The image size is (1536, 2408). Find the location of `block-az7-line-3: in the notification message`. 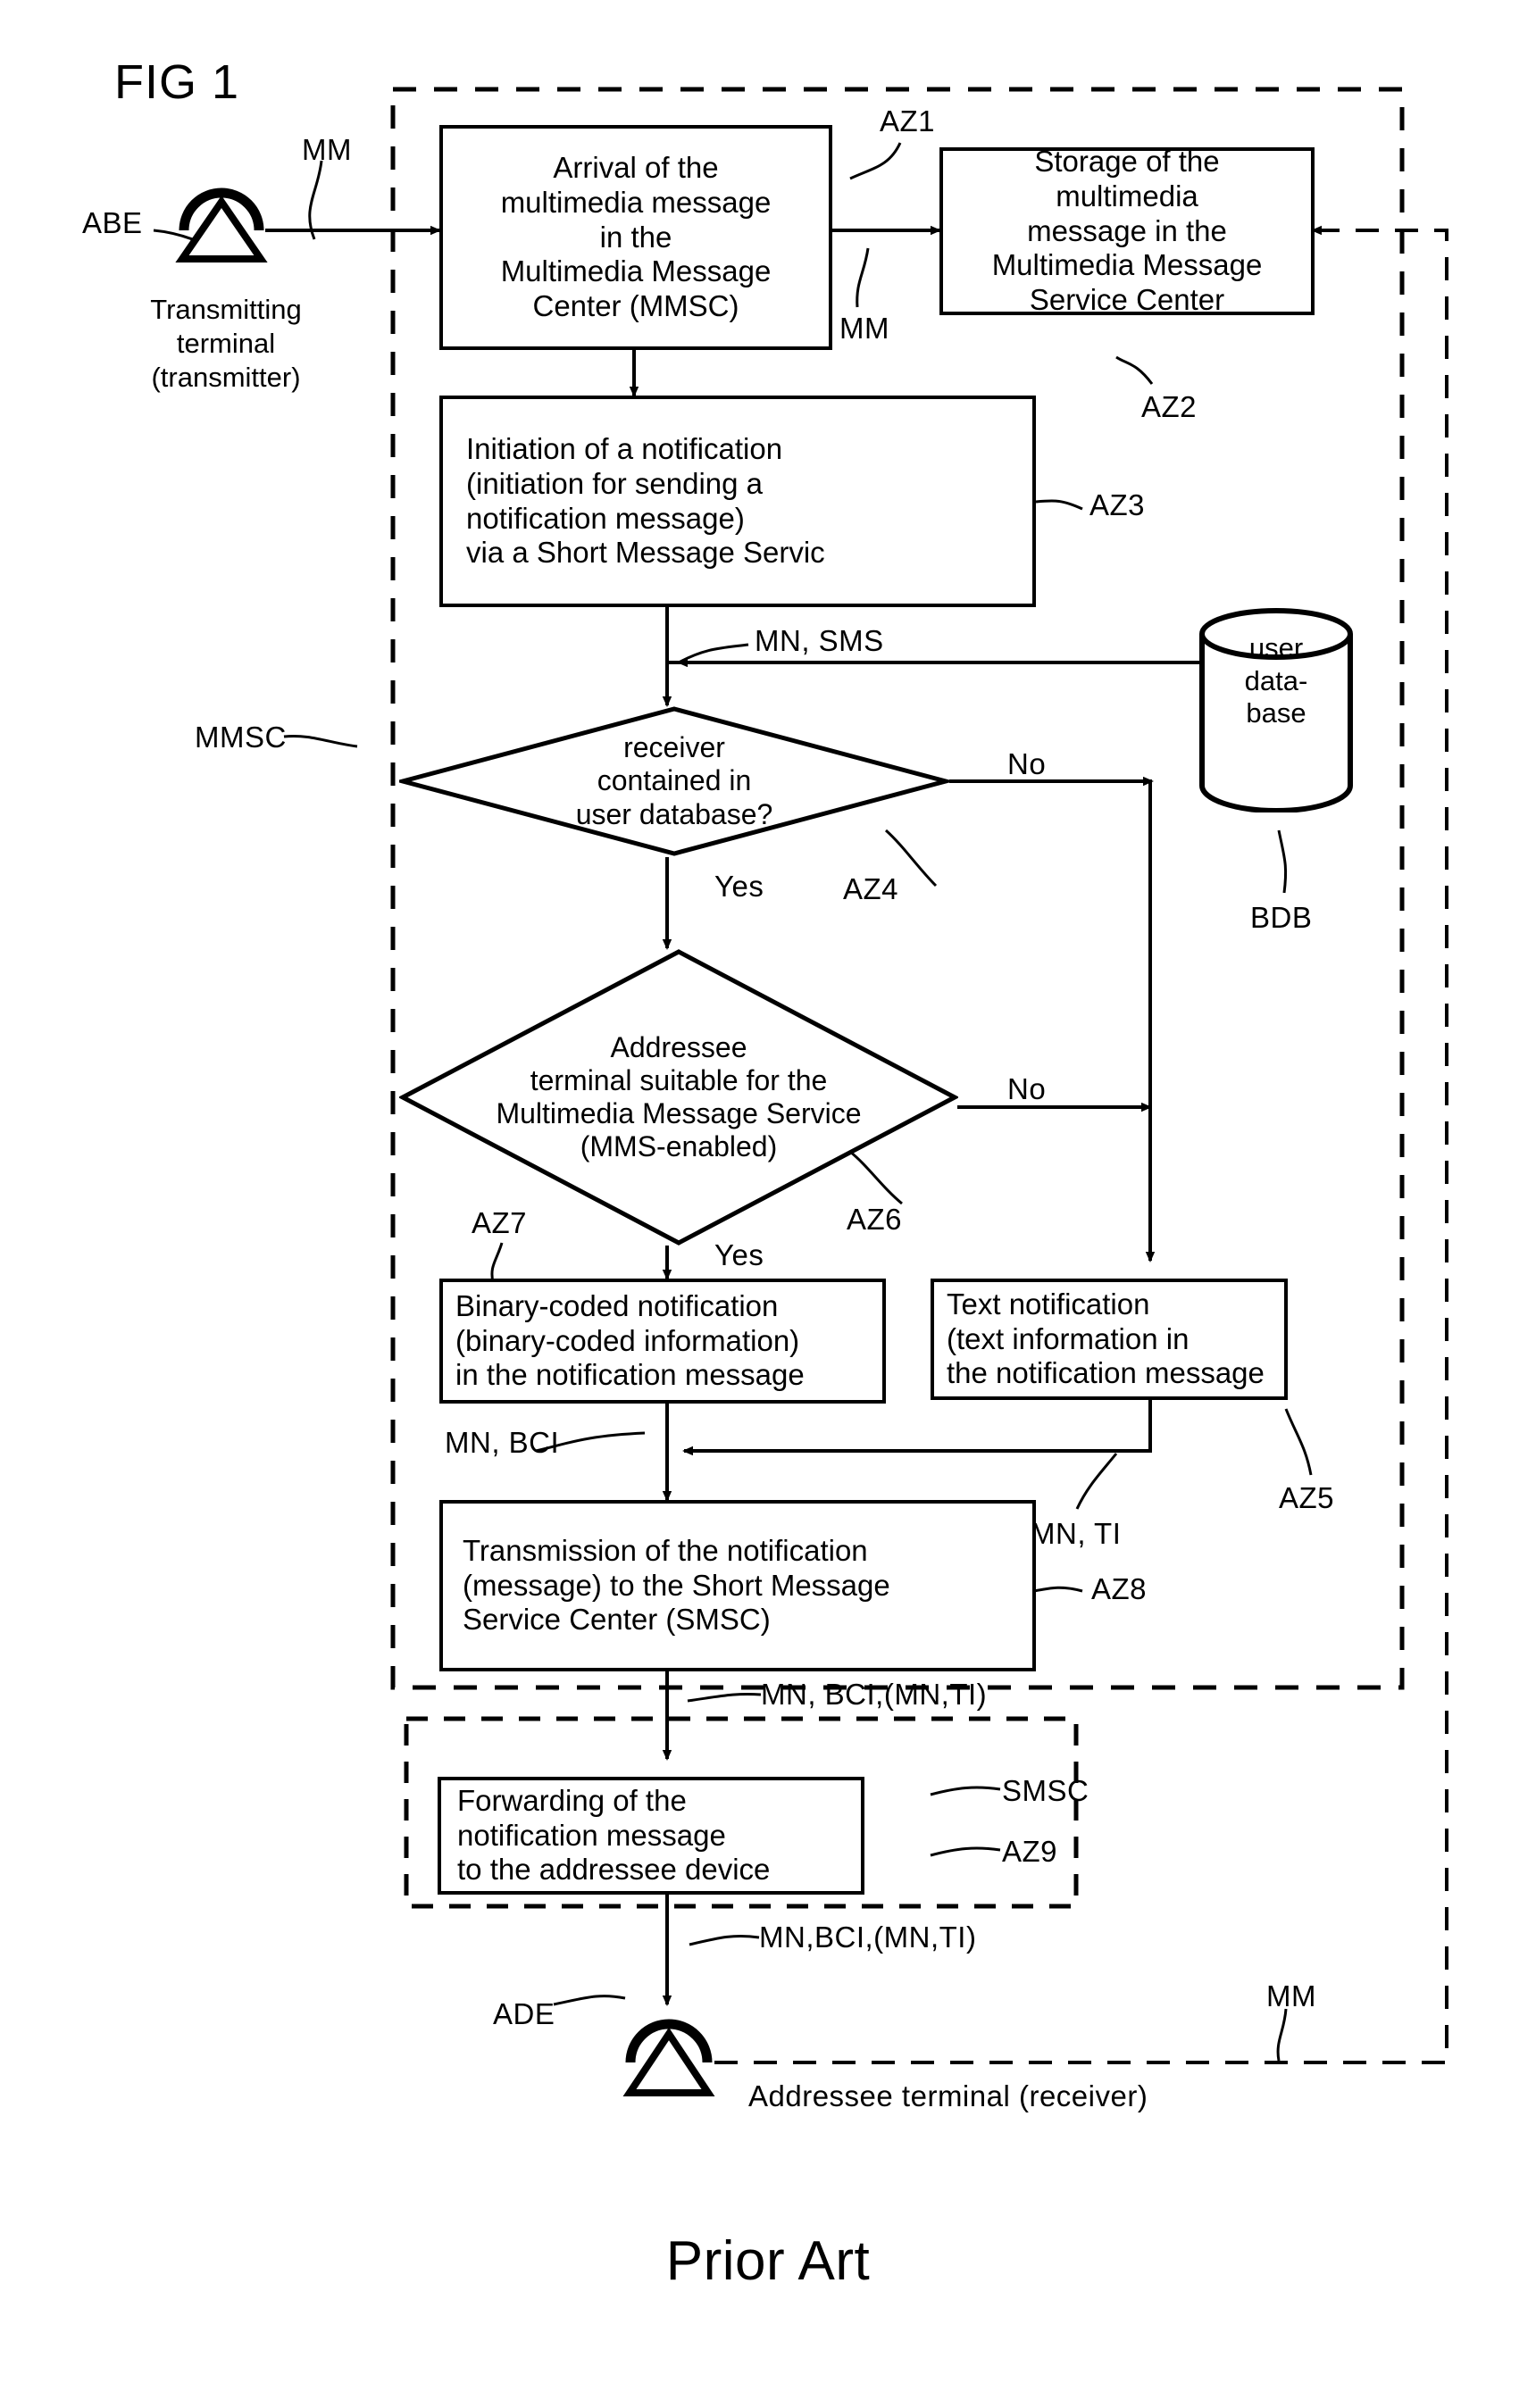

block-az7-line-3: in the notification message is located at coordinates (630, 1375).